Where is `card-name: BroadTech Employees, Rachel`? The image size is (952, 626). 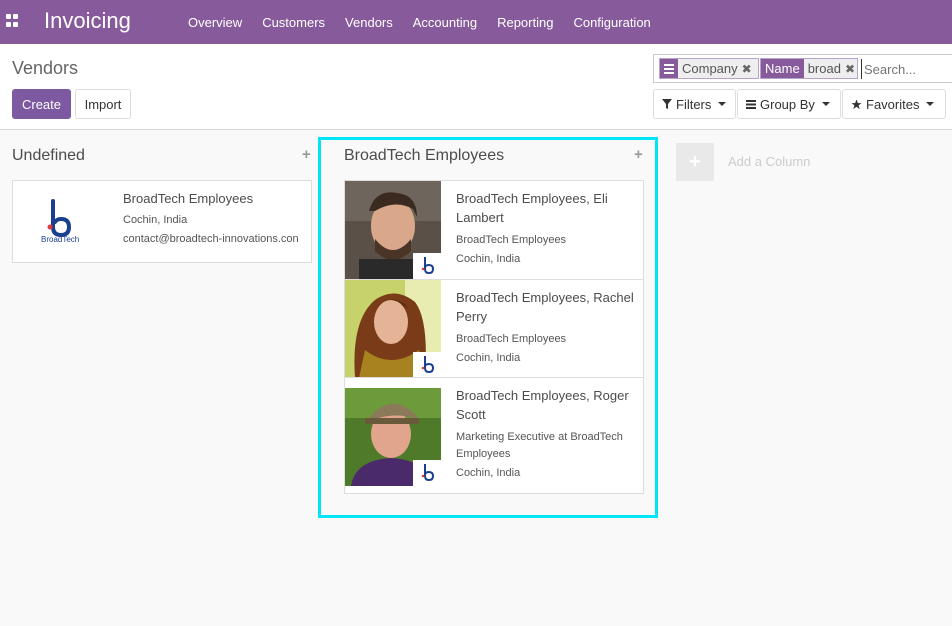
card-name: BroadTech Employees, Rachel is located at coordinates (545, 297).